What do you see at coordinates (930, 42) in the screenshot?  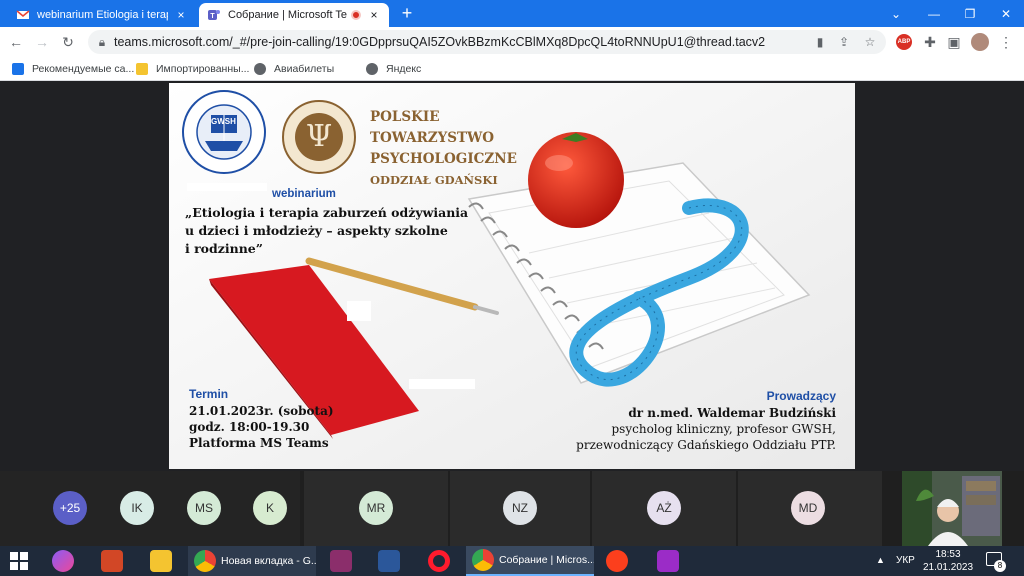 I see `extensions-icon: ✚` at bounding box center [930, 42].